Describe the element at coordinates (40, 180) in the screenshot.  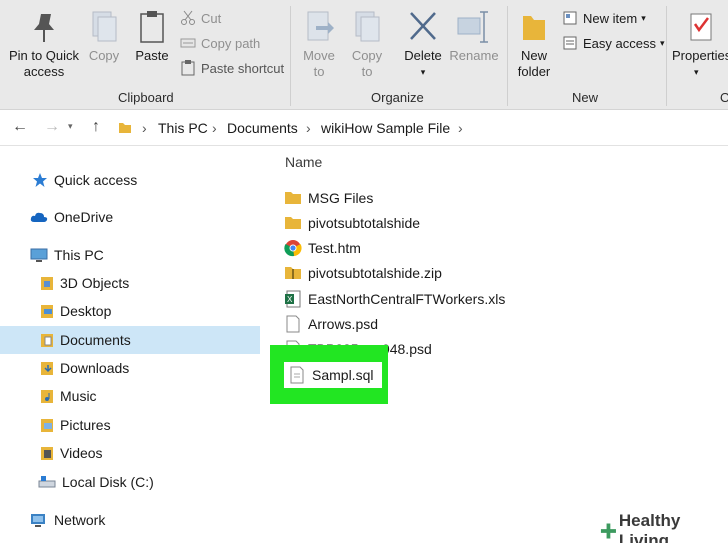
I see `star-icon` at that location.